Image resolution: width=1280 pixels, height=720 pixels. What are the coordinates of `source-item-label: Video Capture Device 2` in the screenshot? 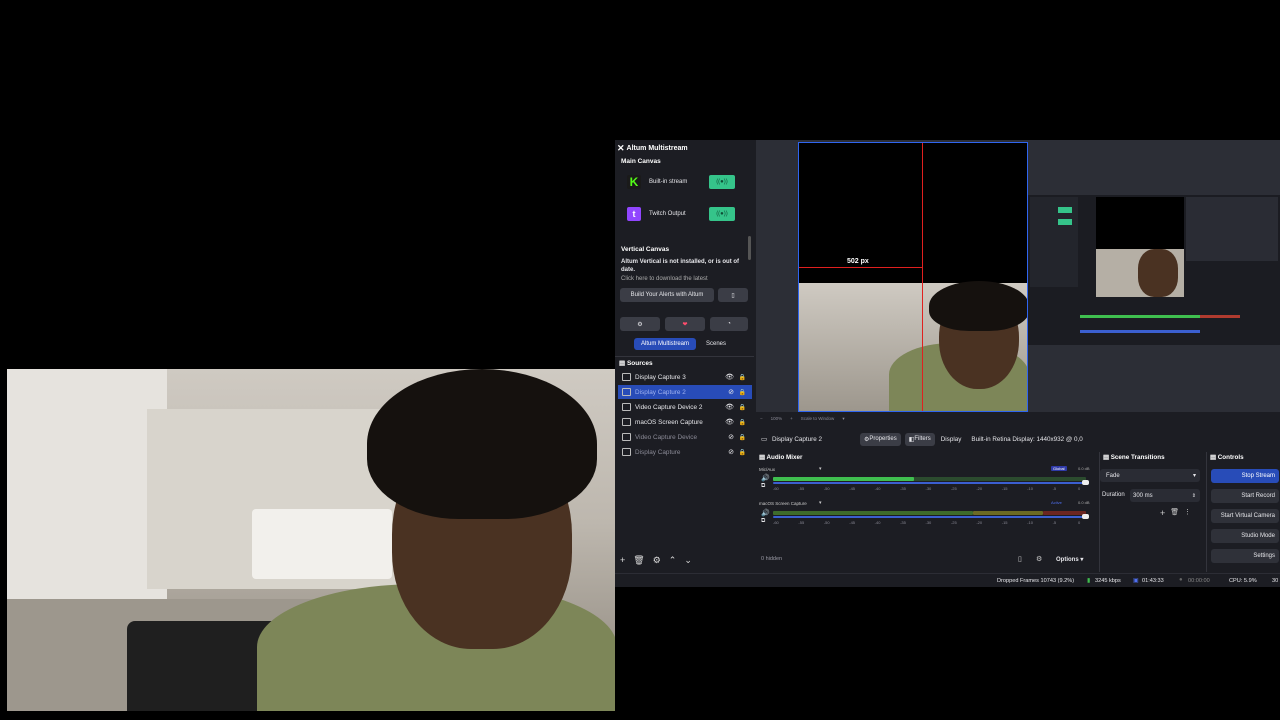 It's located at (669, 407).